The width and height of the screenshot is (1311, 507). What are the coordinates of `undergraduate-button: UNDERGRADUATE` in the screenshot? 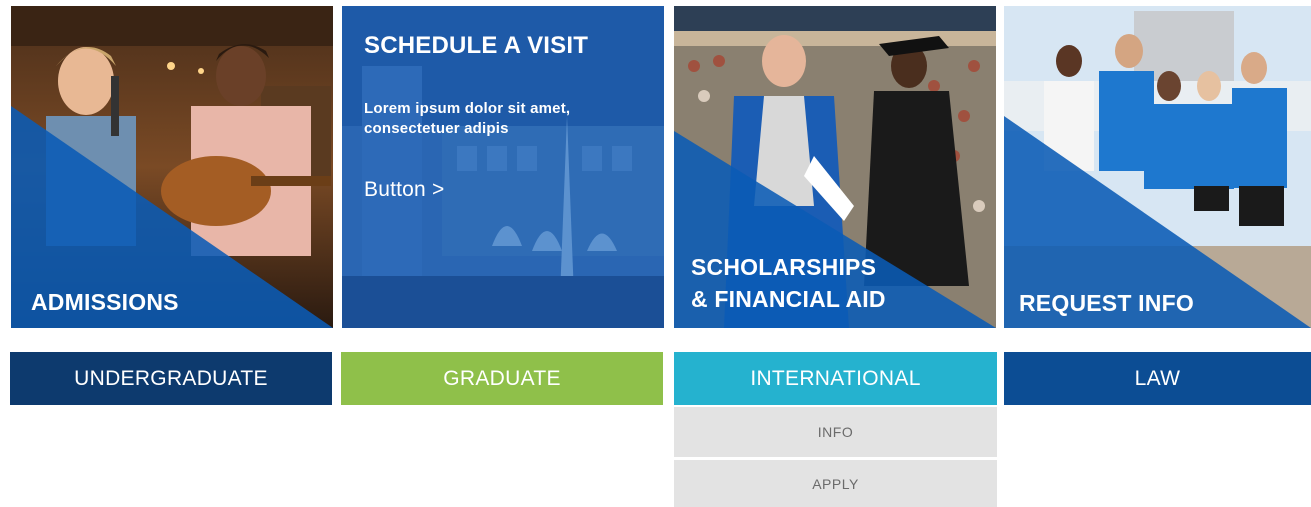 It's located at (171, 378).